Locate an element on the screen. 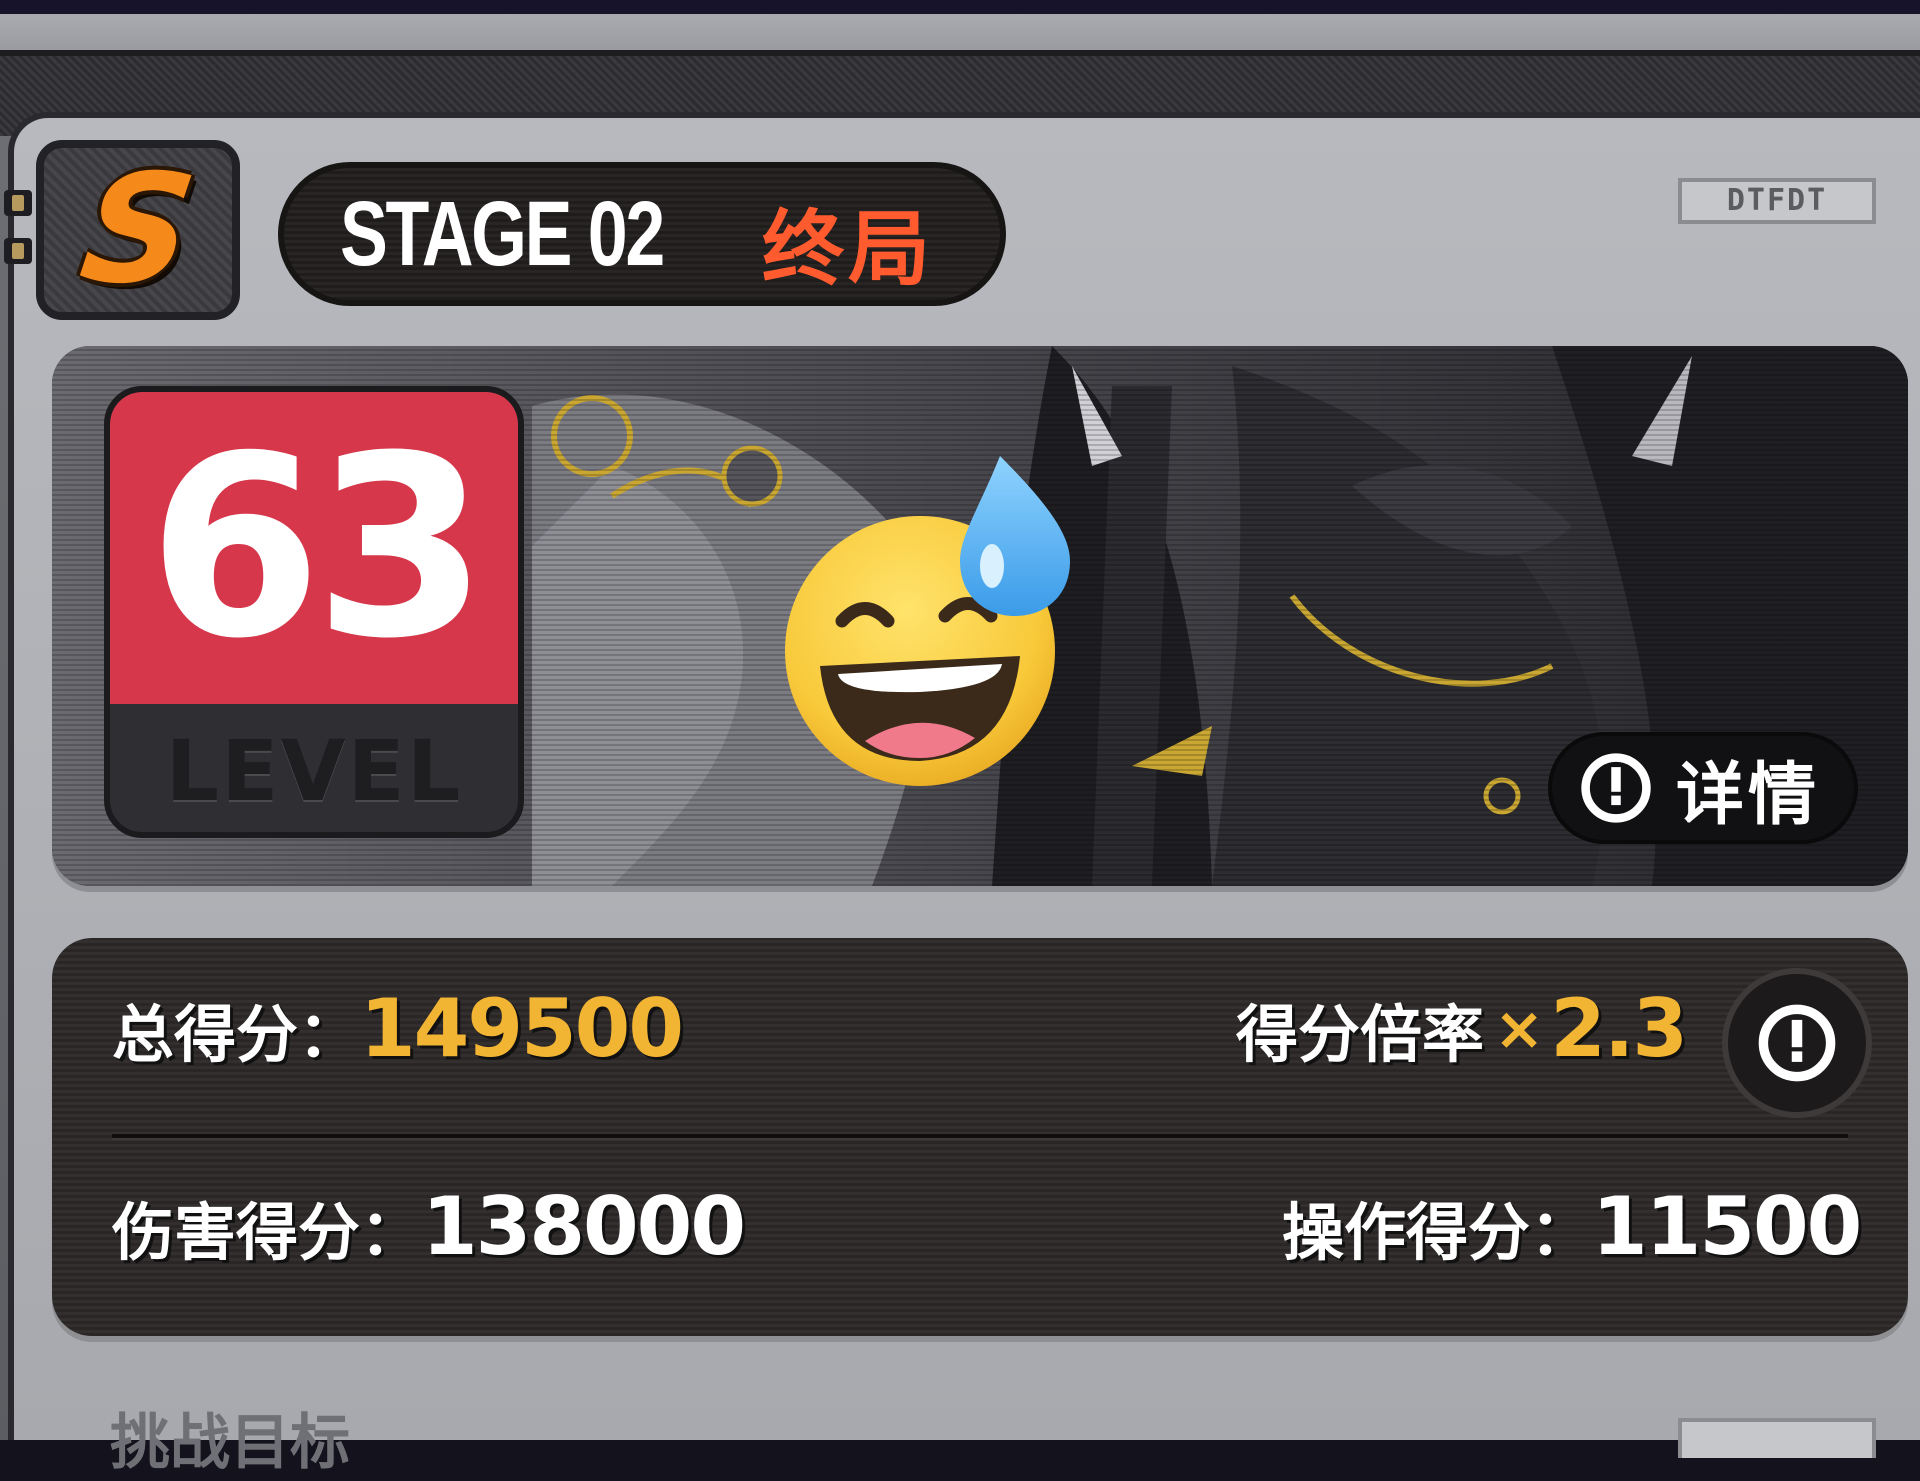 The width and height of the screenshot is (1920, 1481). multiplier-symbol: × is located at coordinates (1519, 1028).